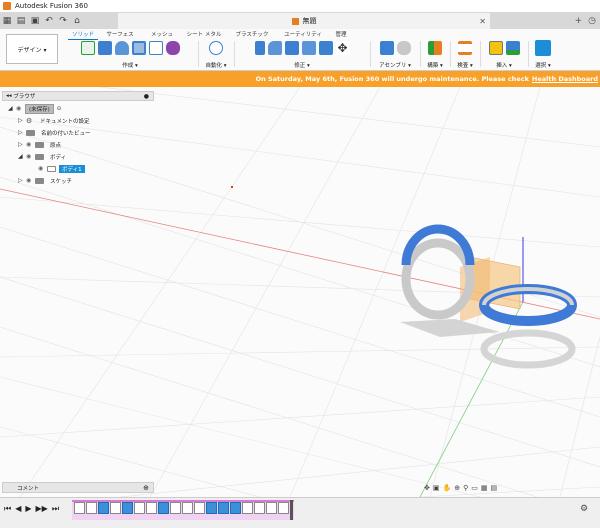  I want to click on tree-item-document-settings: ▷ ⚙ ドキュメントの設定, so click(55, 120).